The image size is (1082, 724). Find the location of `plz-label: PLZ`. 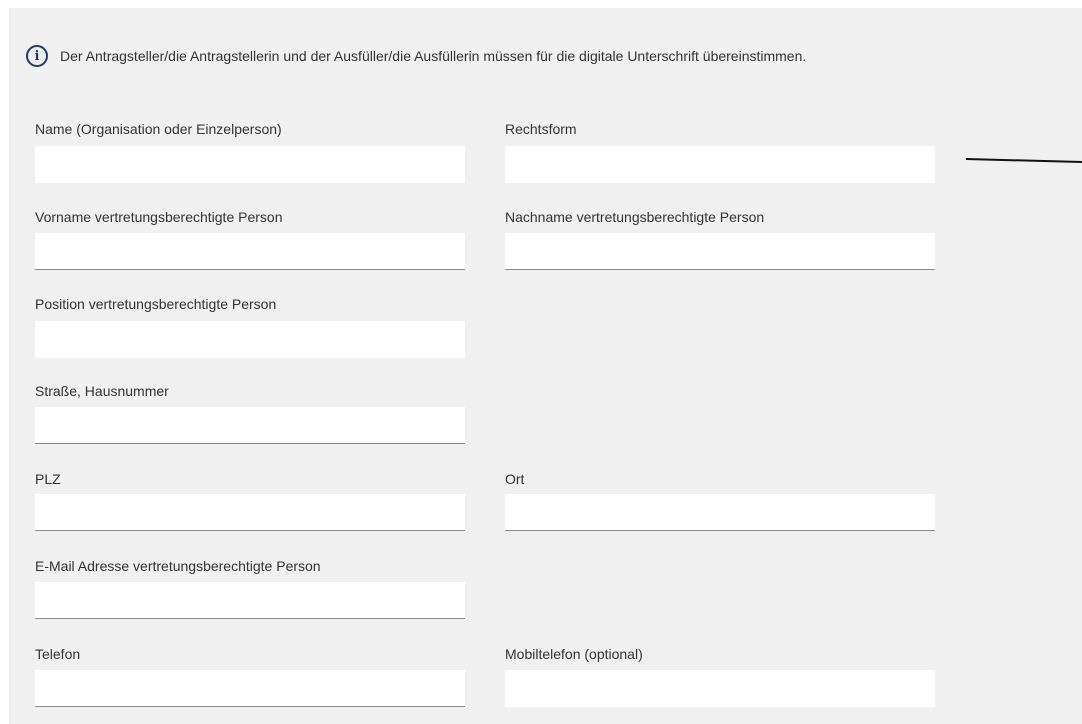

plz-label: PLZ is located at coordinates (48, 479).